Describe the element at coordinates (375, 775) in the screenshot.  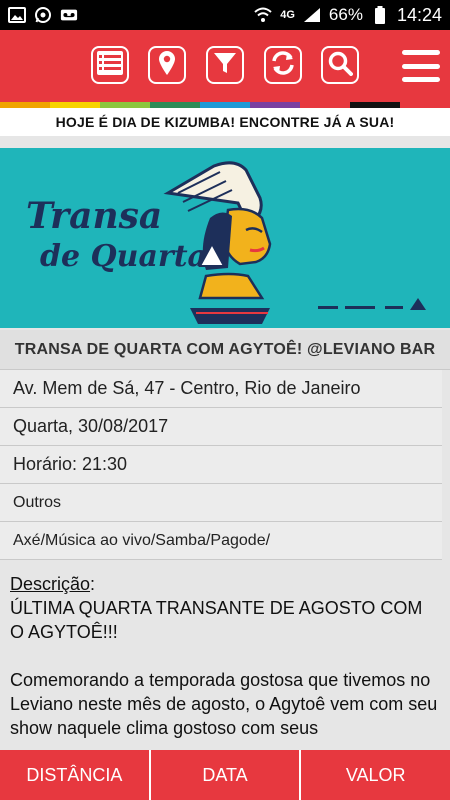
I see `sort-value-button: VALOR` at that location.